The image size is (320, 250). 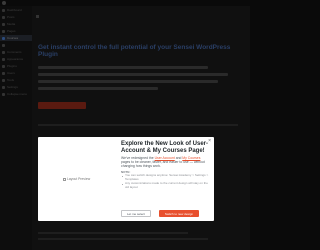 I want to click on modal-actions: Let me select Switch to new design, so click(x=160, y=213).